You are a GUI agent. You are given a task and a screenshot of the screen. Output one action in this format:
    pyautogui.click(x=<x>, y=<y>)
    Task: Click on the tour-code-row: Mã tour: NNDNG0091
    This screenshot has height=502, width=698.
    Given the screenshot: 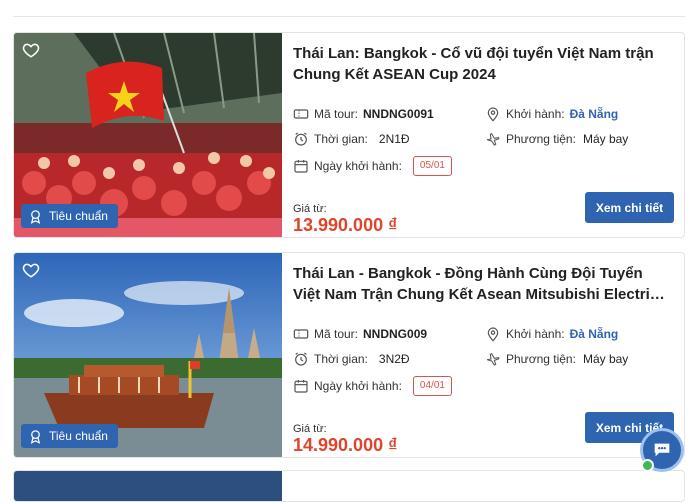 What is the action you would take?
    pyautogui.click(x=363, y=114)
    